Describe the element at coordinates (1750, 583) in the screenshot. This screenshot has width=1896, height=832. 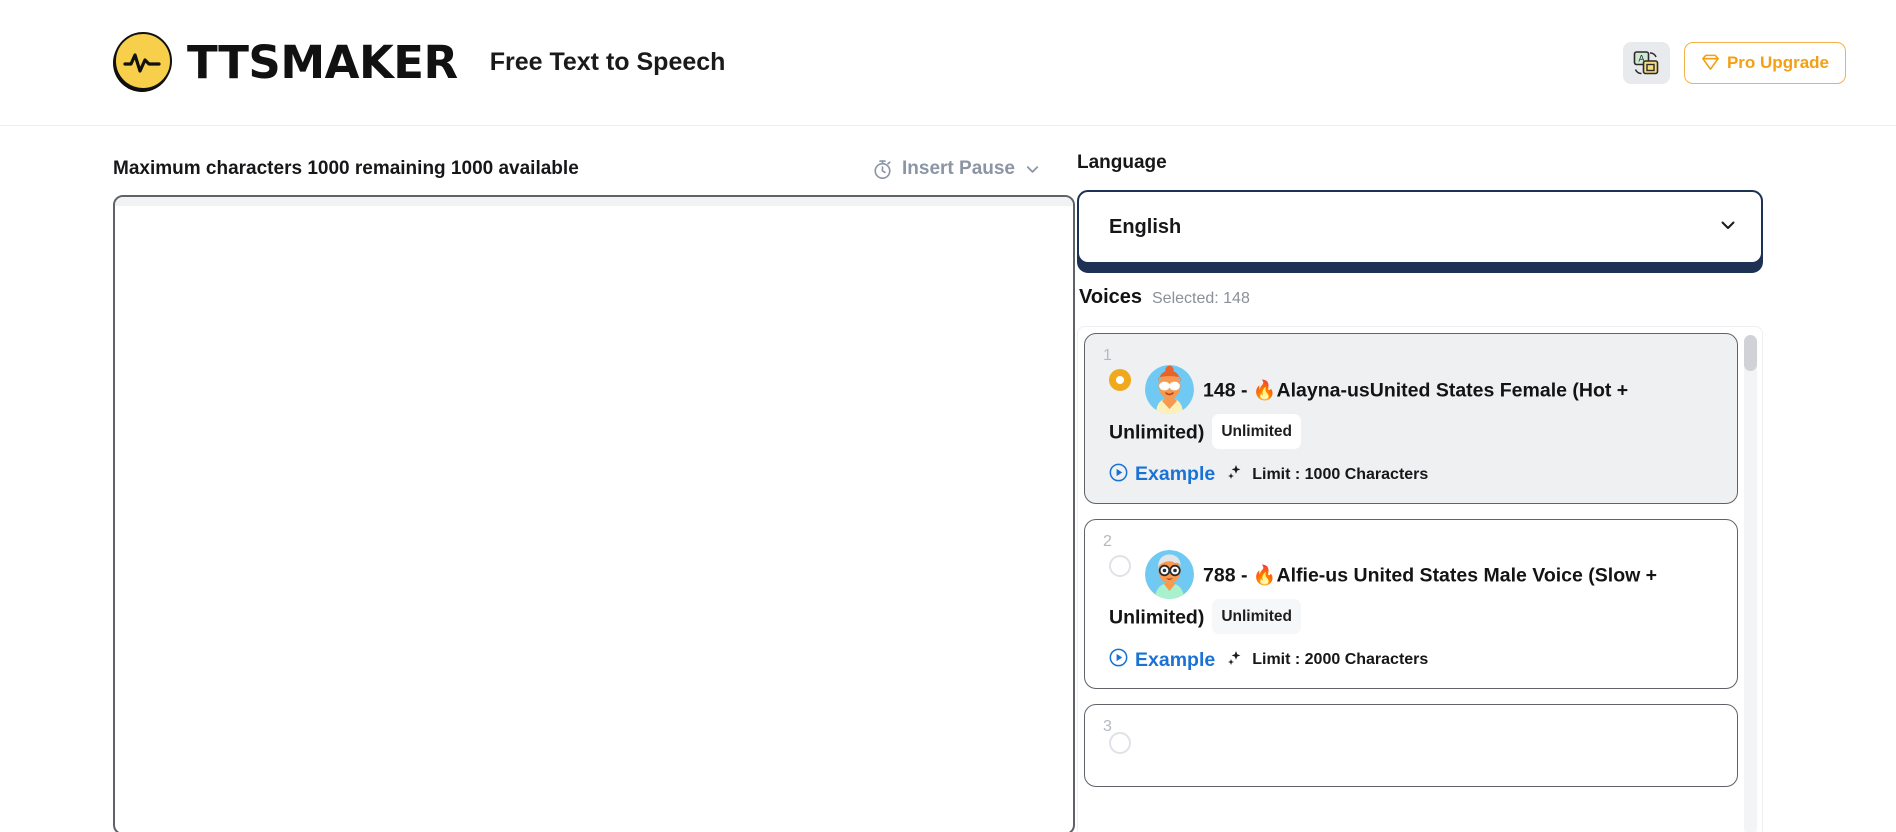
I see `voices-scrollbar` at that location.